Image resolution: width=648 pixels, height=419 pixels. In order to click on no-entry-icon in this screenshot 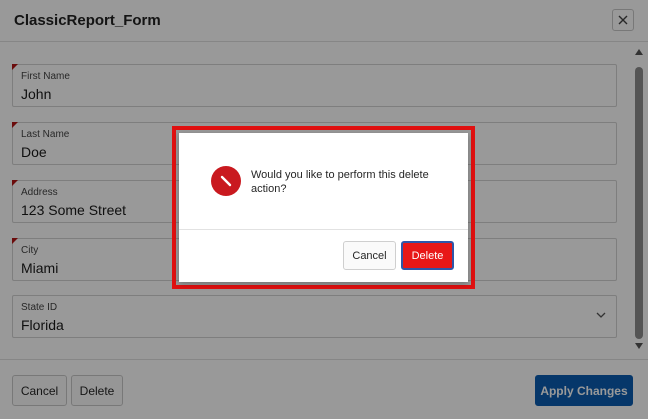, I will do `click(226, 181)`.